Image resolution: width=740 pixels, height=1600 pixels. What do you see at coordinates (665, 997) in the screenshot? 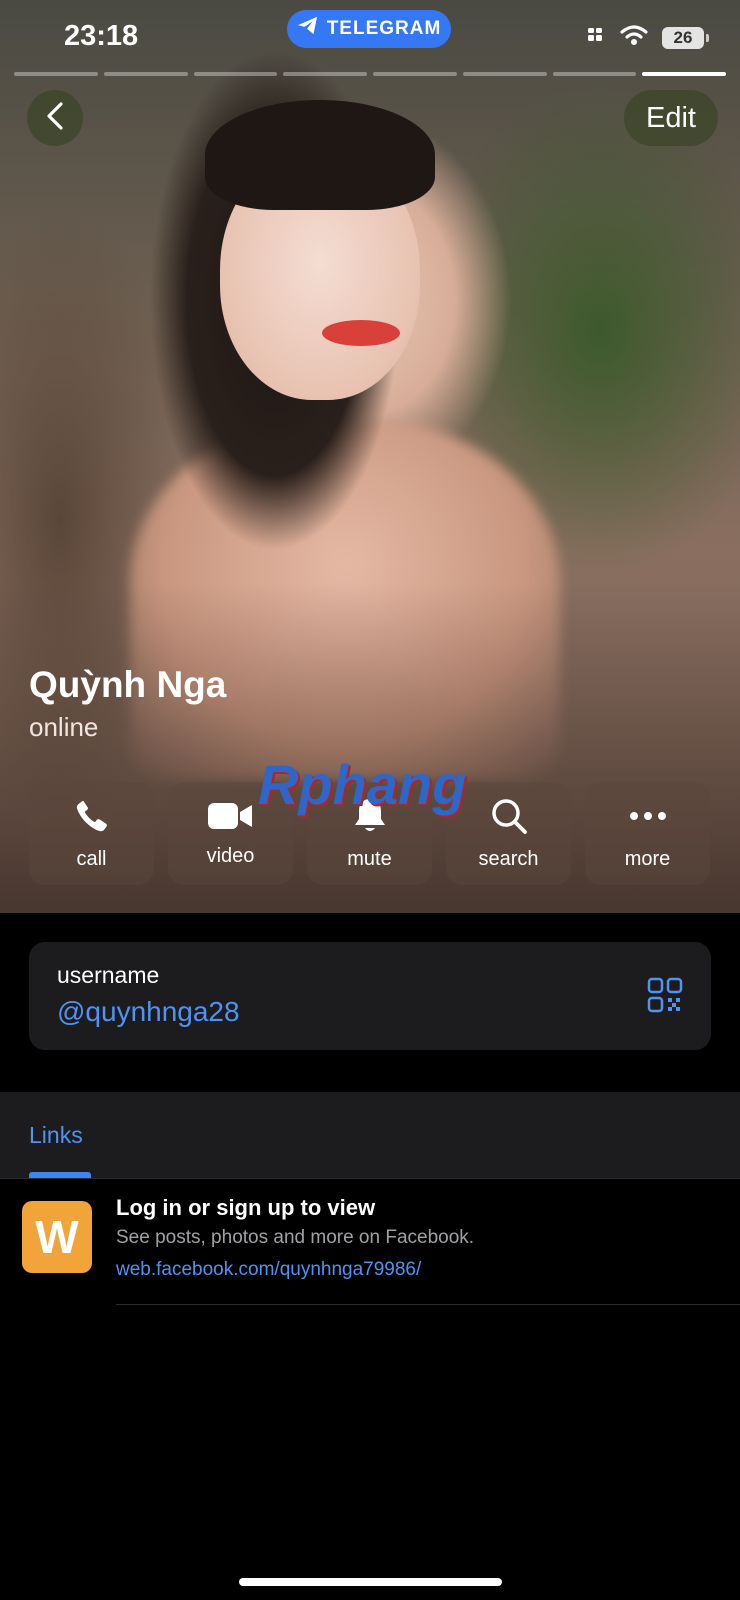
I see `qr-code-icon` at bounding box center [665, 997].